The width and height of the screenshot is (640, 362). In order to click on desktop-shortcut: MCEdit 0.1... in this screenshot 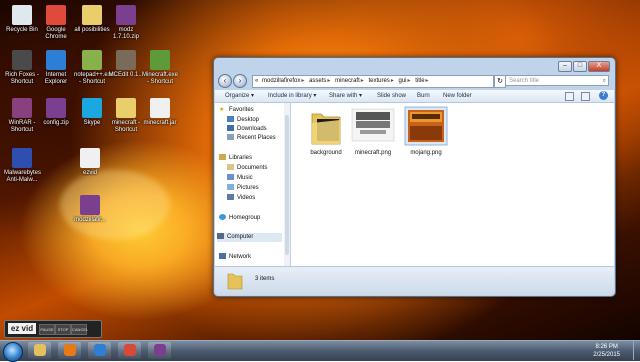, I will do `click(126, 64)`.